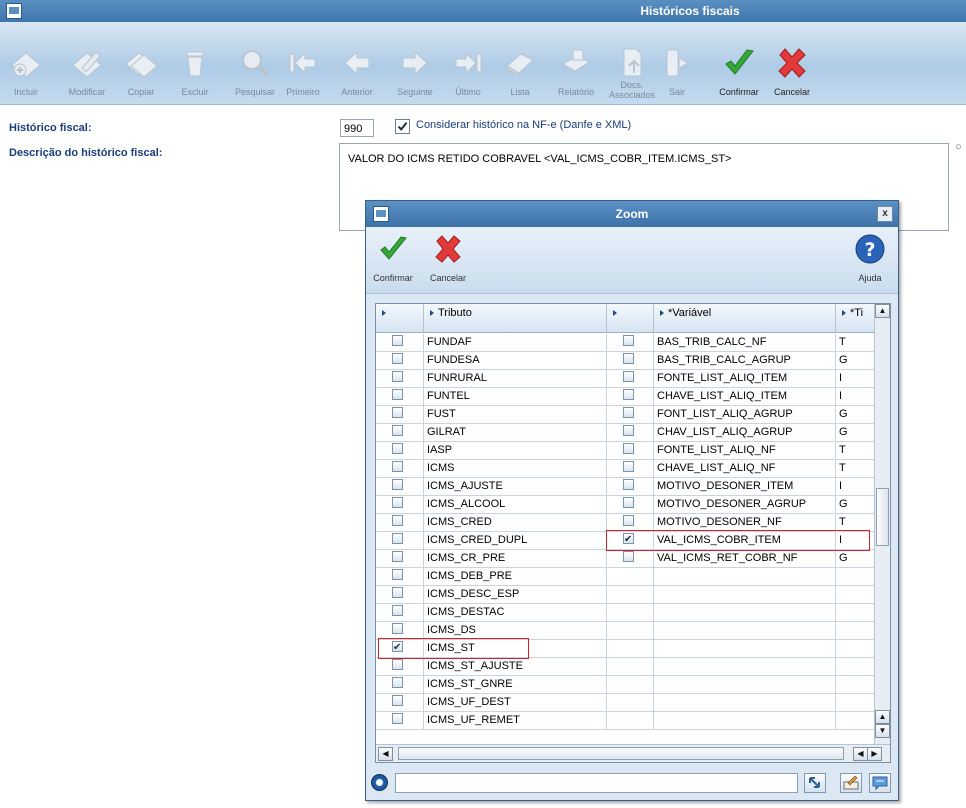 Image resolution: width=966 pixels, height=808 pixels. I want to click on tributo-select-cell, so click(400, 540).